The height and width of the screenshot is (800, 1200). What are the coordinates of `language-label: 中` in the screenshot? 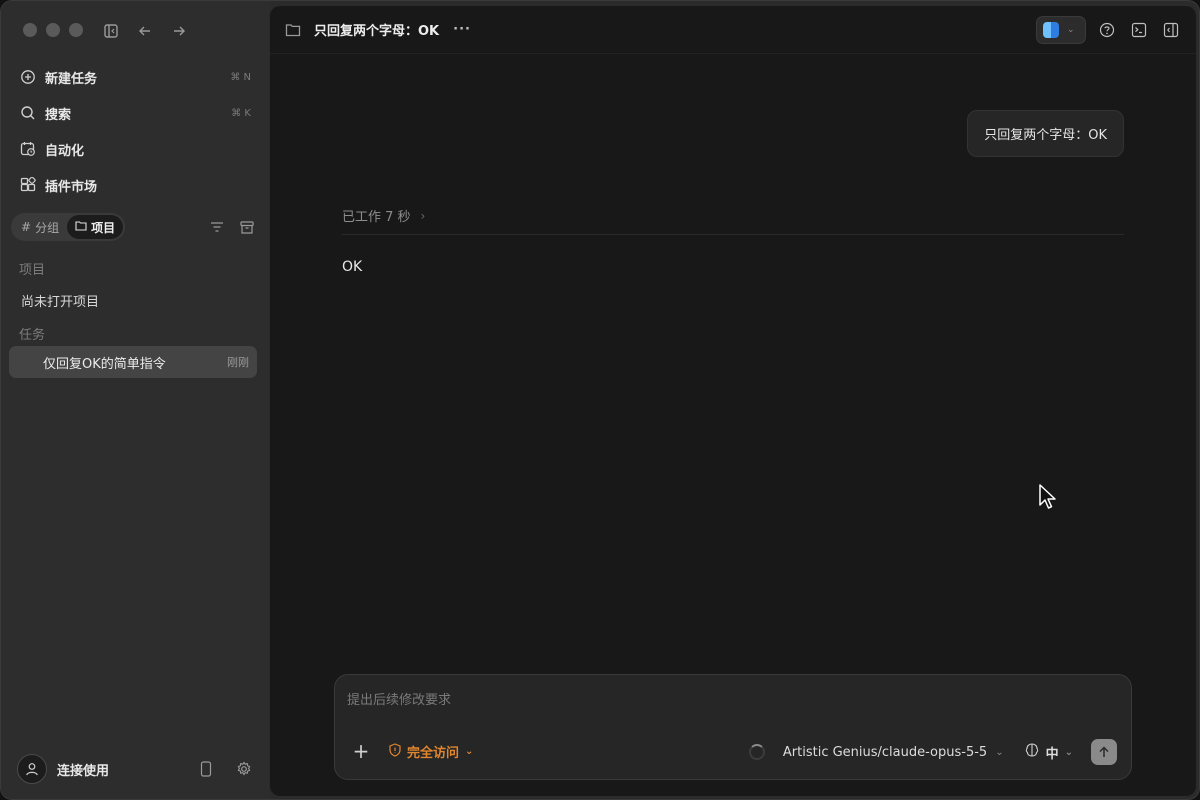 It's located at (1052, 754).